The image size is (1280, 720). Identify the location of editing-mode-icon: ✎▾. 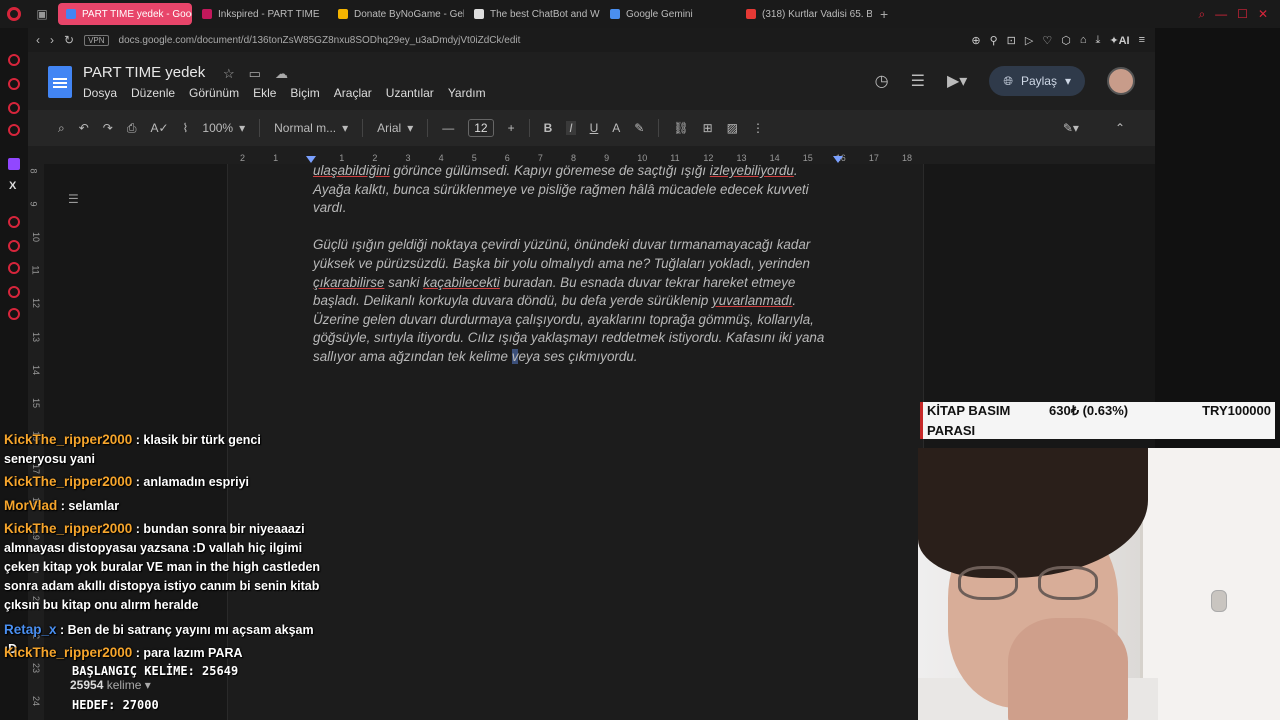
(1071, 128).